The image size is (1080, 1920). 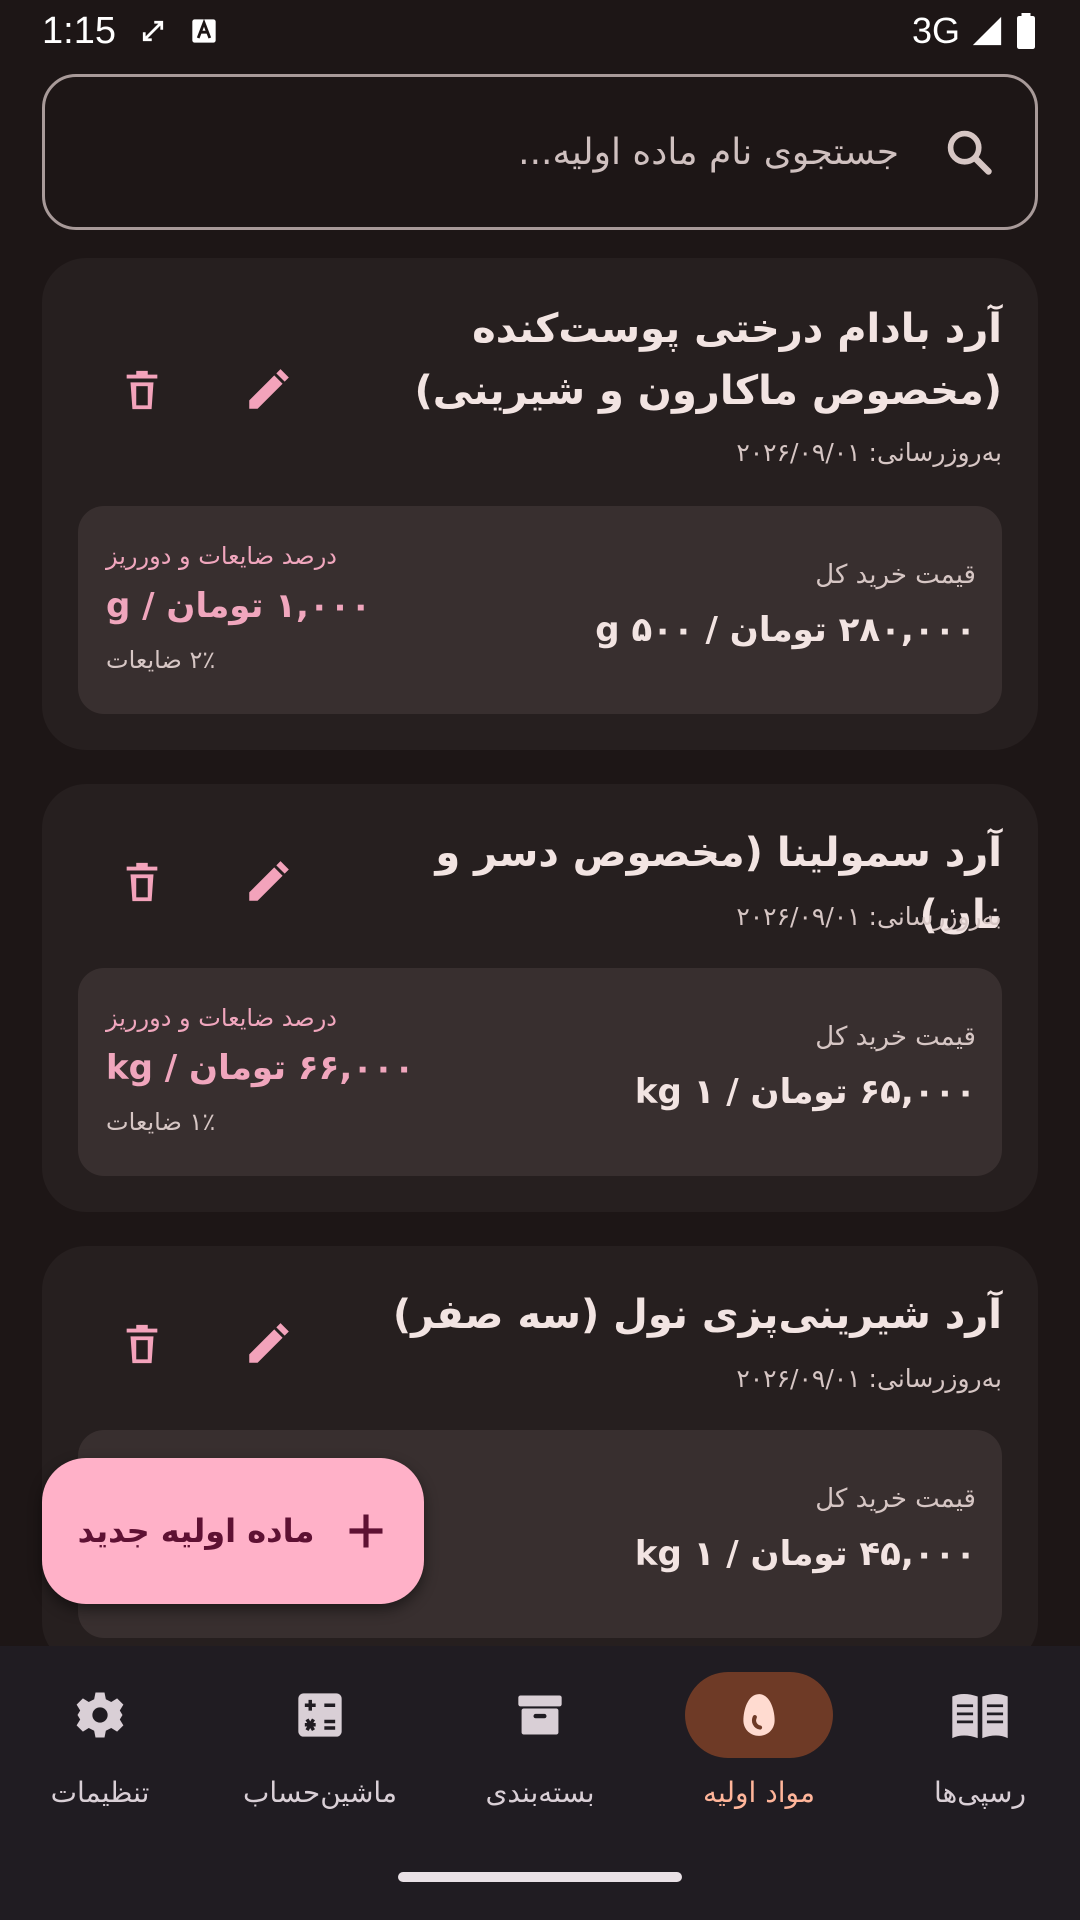 What do you see at coordinates (204, 31) in the screenshot?
I see `keyboard-a-icon` at bounding box center [204, 31].